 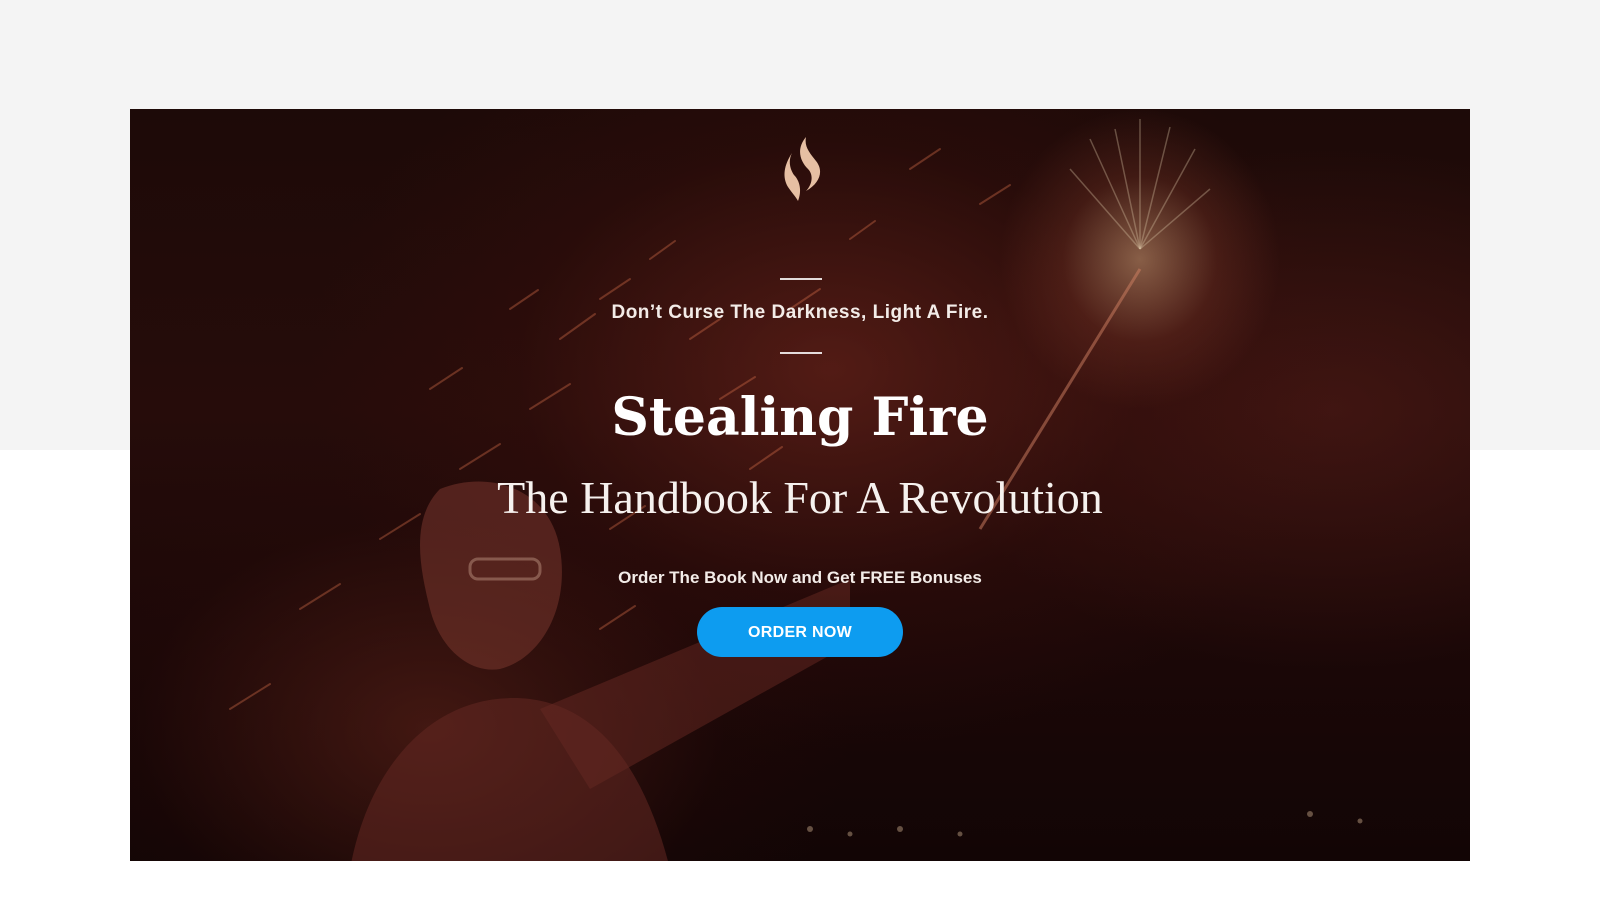 I want to click on divider-bottom, so click(x=801, y=353).